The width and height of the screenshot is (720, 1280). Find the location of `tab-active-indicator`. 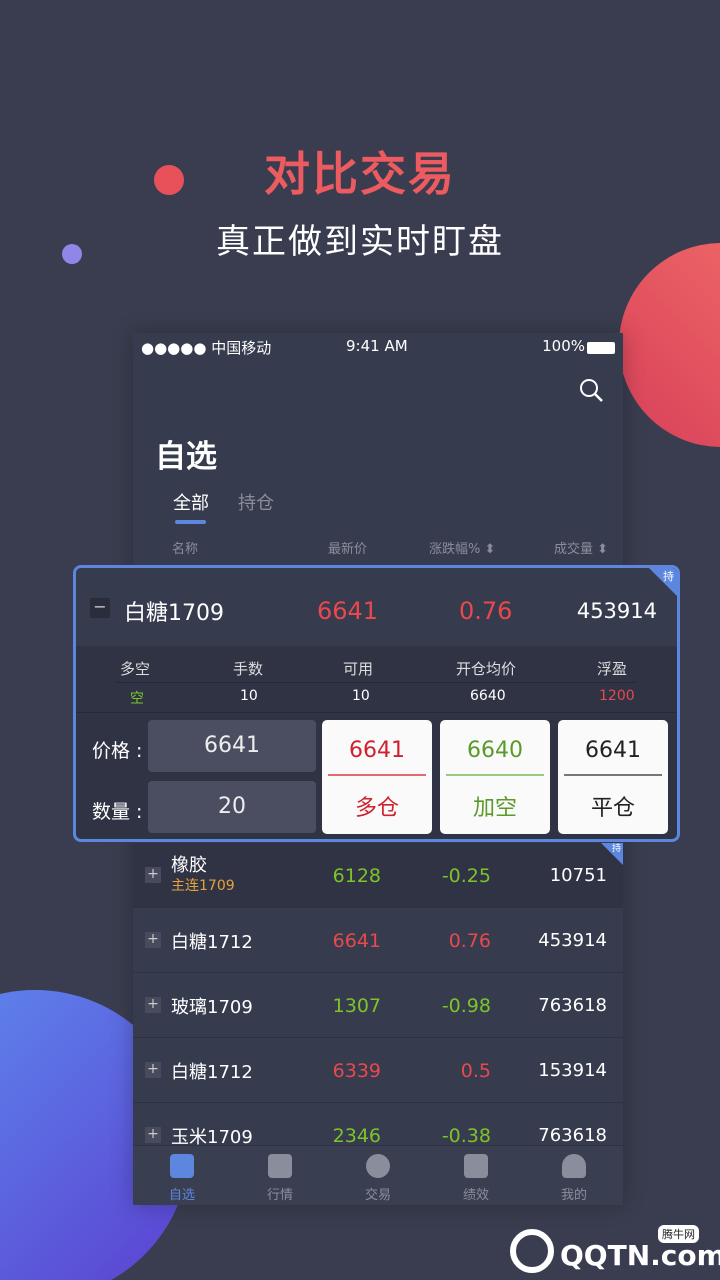

tab-active-indicator is located at coordinates (190, 522).